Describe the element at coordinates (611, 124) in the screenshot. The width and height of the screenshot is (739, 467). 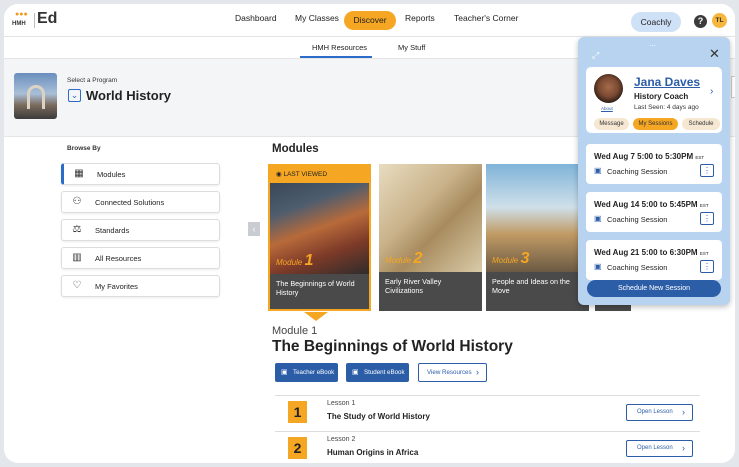
I see `message-pill: Message` at that location.